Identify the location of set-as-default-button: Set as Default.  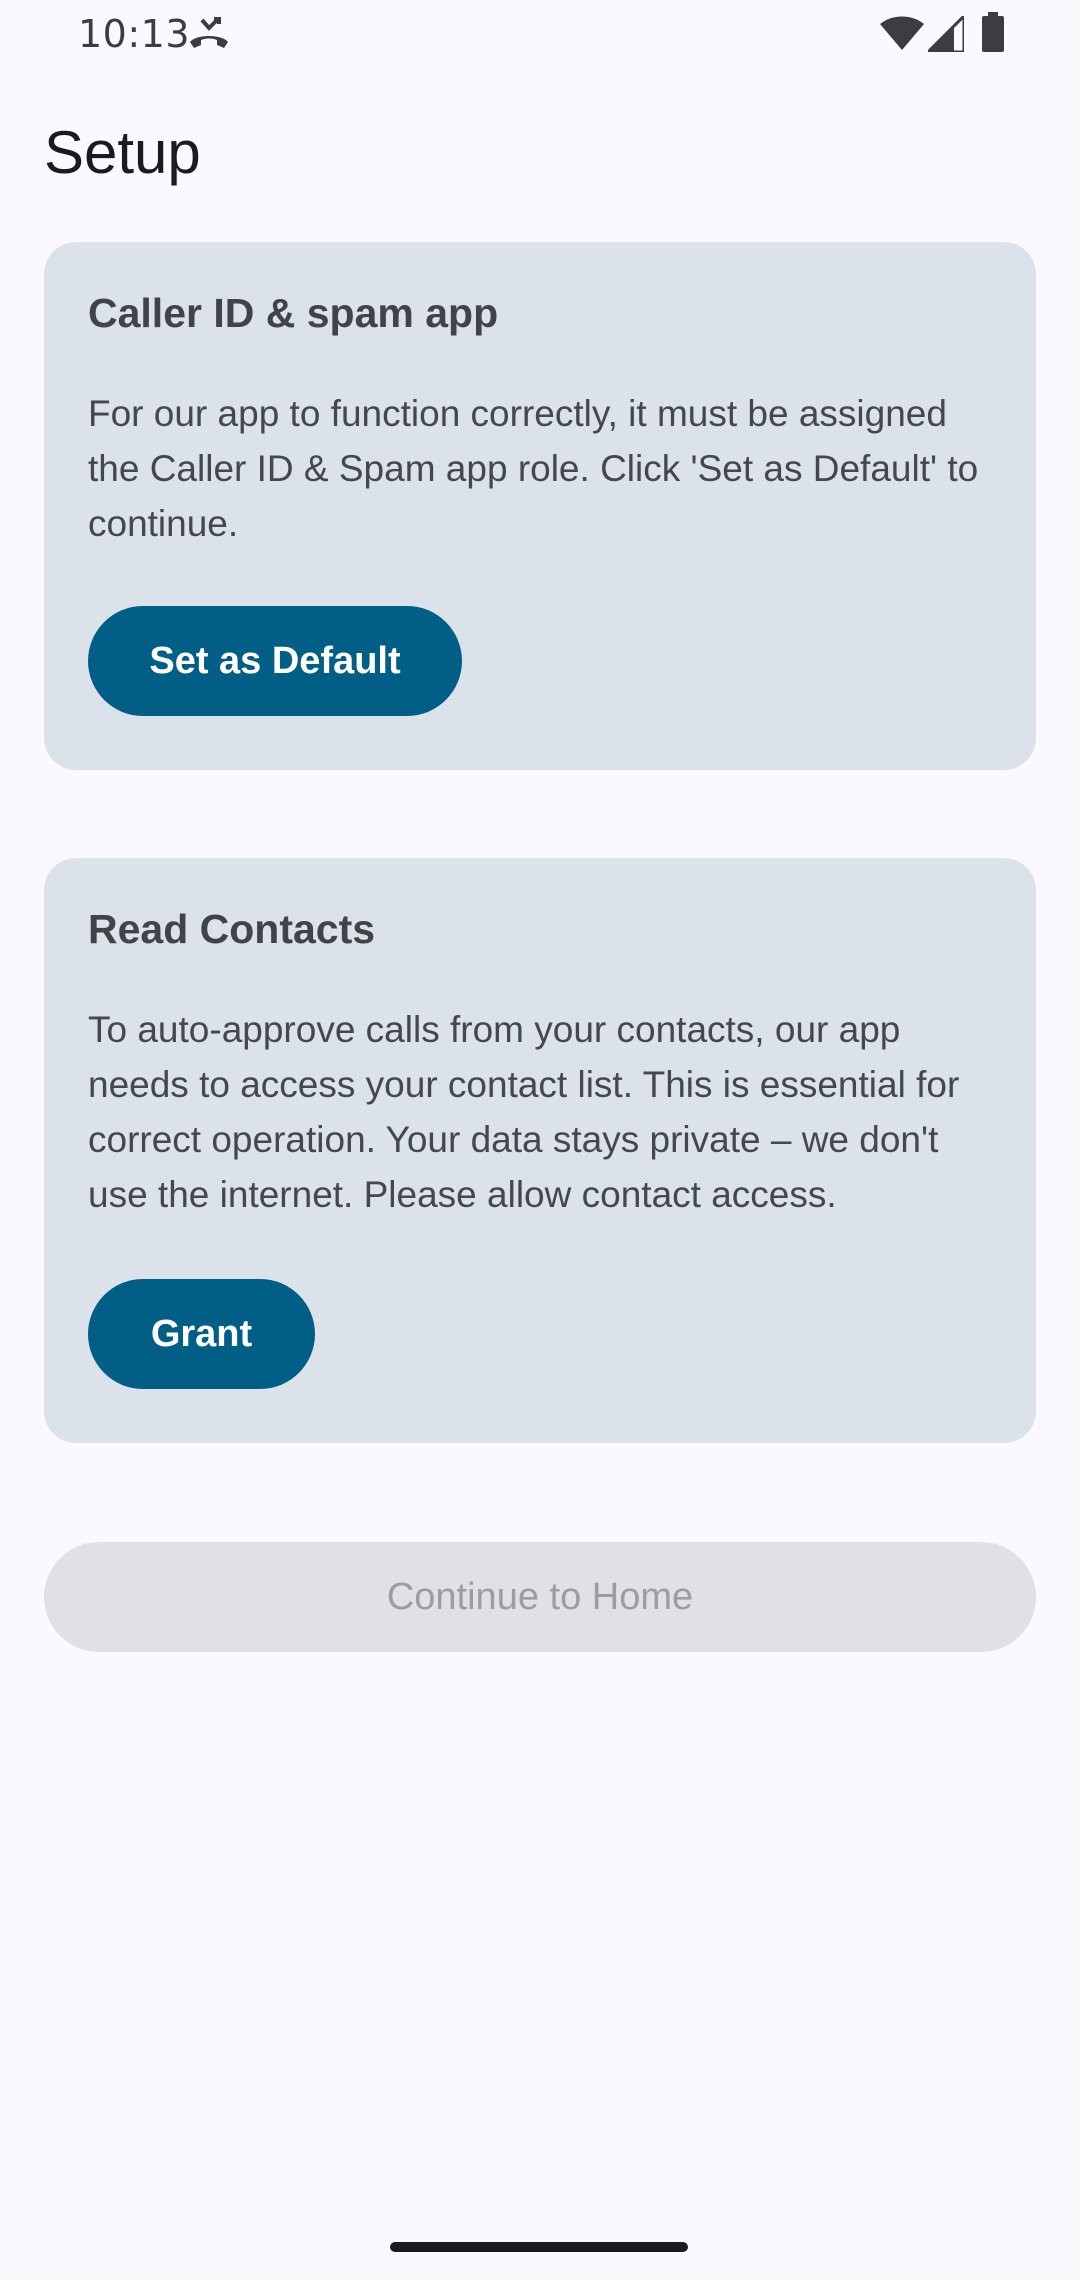
(275, 661).